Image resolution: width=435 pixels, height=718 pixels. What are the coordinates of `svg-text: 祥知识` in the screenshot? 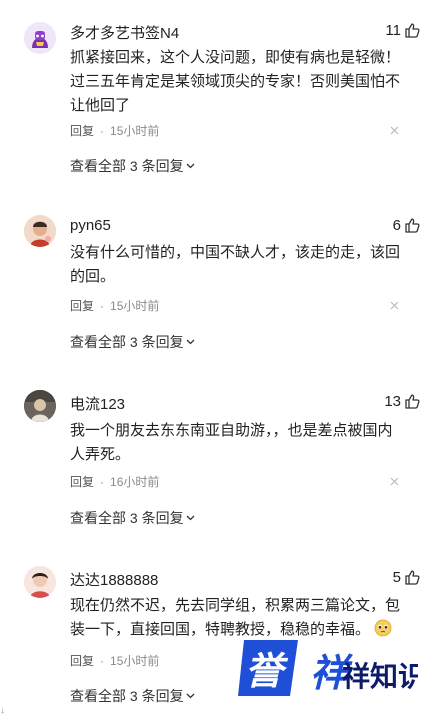 It's located at (380, 676).